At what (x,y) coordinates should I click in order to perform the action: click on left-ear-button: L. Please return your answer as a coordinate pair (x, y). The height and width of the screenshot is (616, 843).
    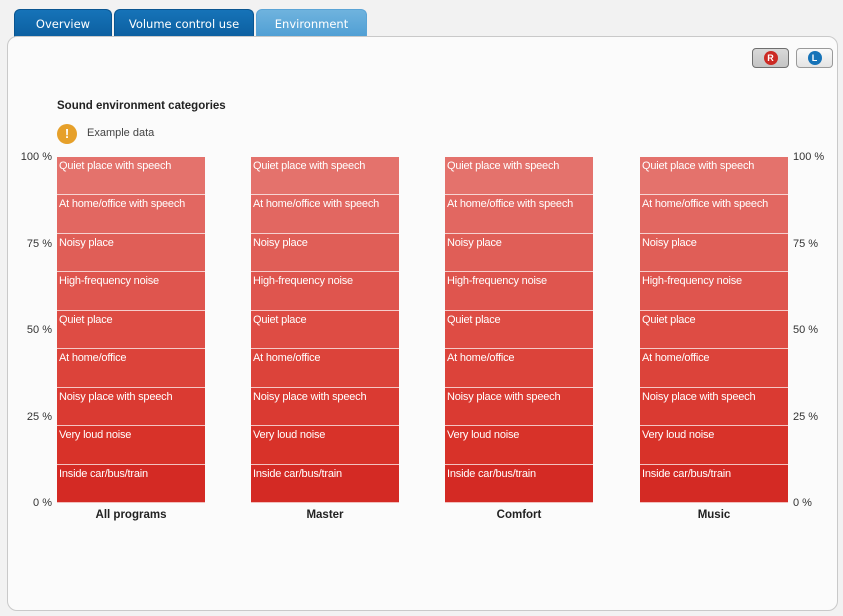
    Looking at the image, I should click on (814, 58).